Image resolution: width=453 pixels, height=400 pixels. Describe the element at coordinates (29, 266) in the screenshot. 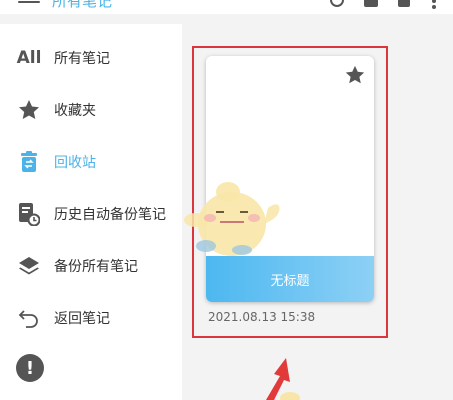

I see `layers-icon` at that location.